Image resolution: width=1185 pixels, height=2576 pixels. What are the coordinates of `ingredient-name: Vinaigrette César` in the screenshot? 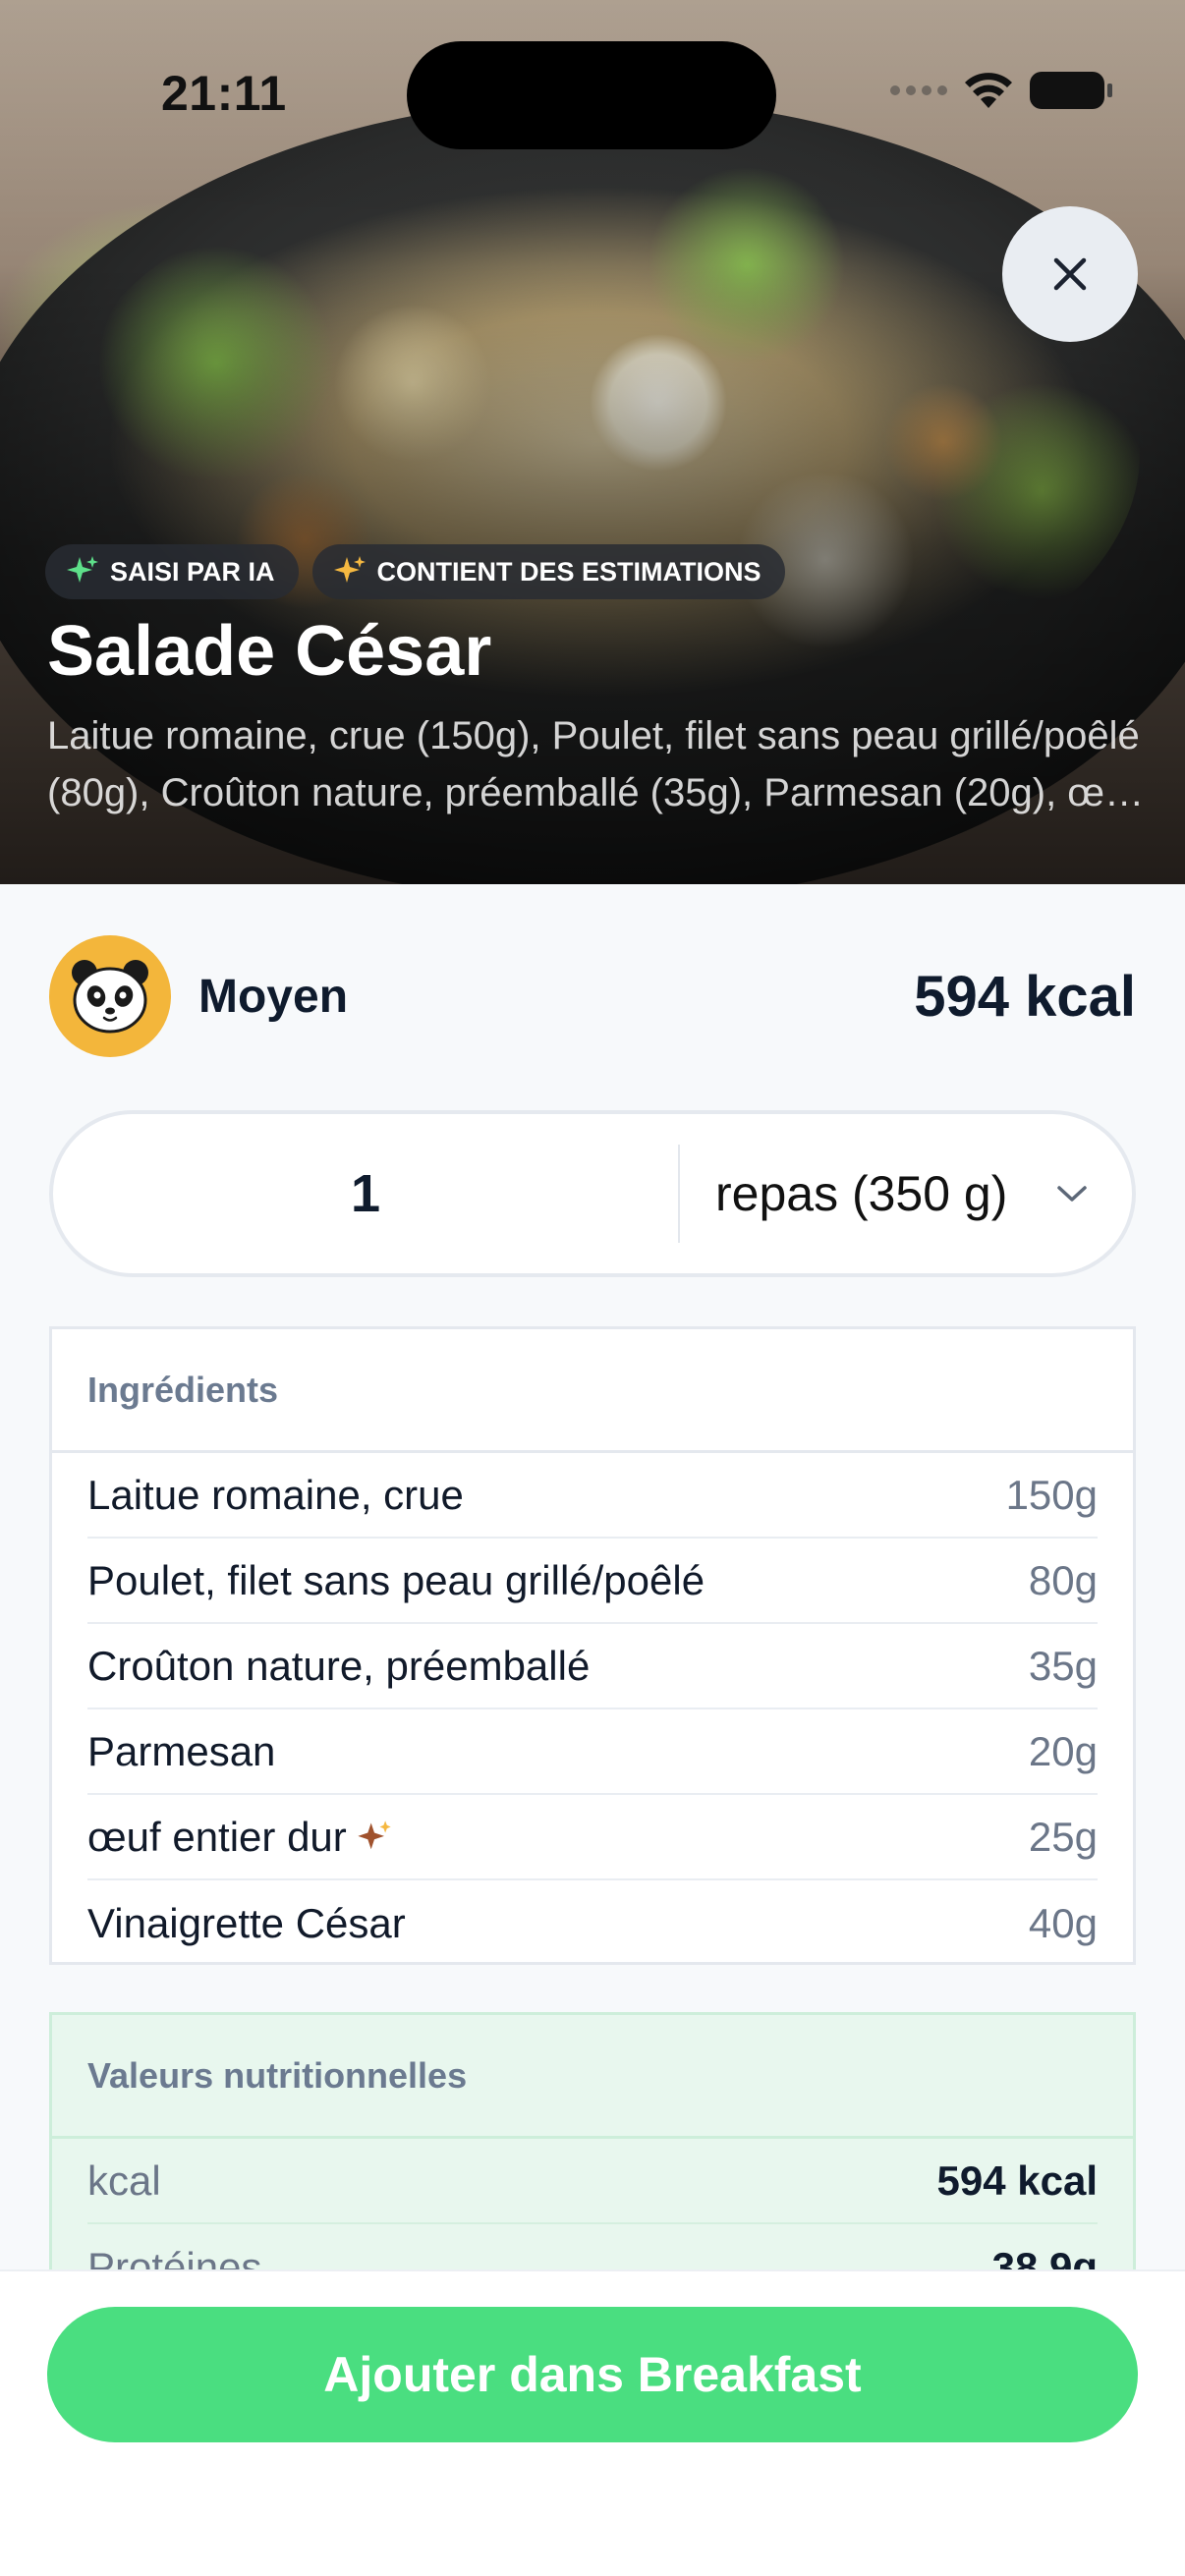 It's located at (247, 1922).